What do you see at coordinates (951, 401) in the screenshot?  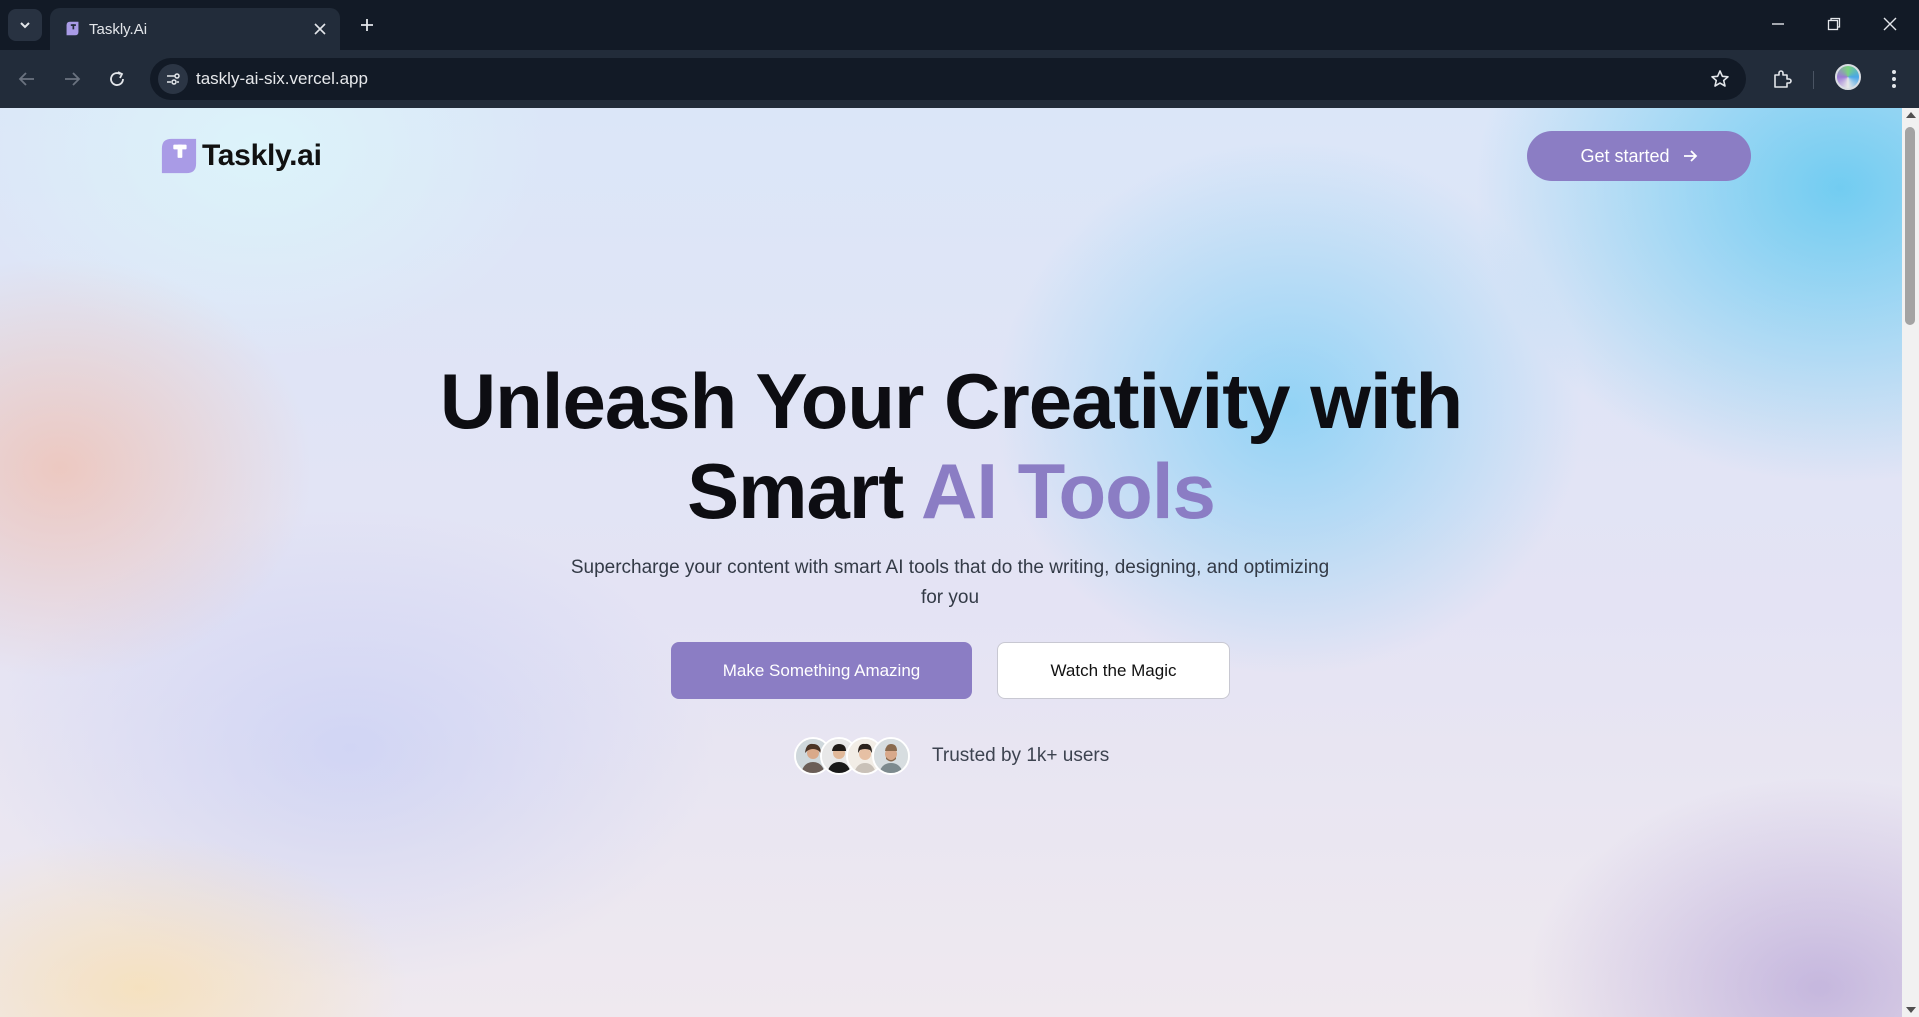 I see `hero-heading-line-1: Unleash Your Creativity with` at bounding box center [951, 401].